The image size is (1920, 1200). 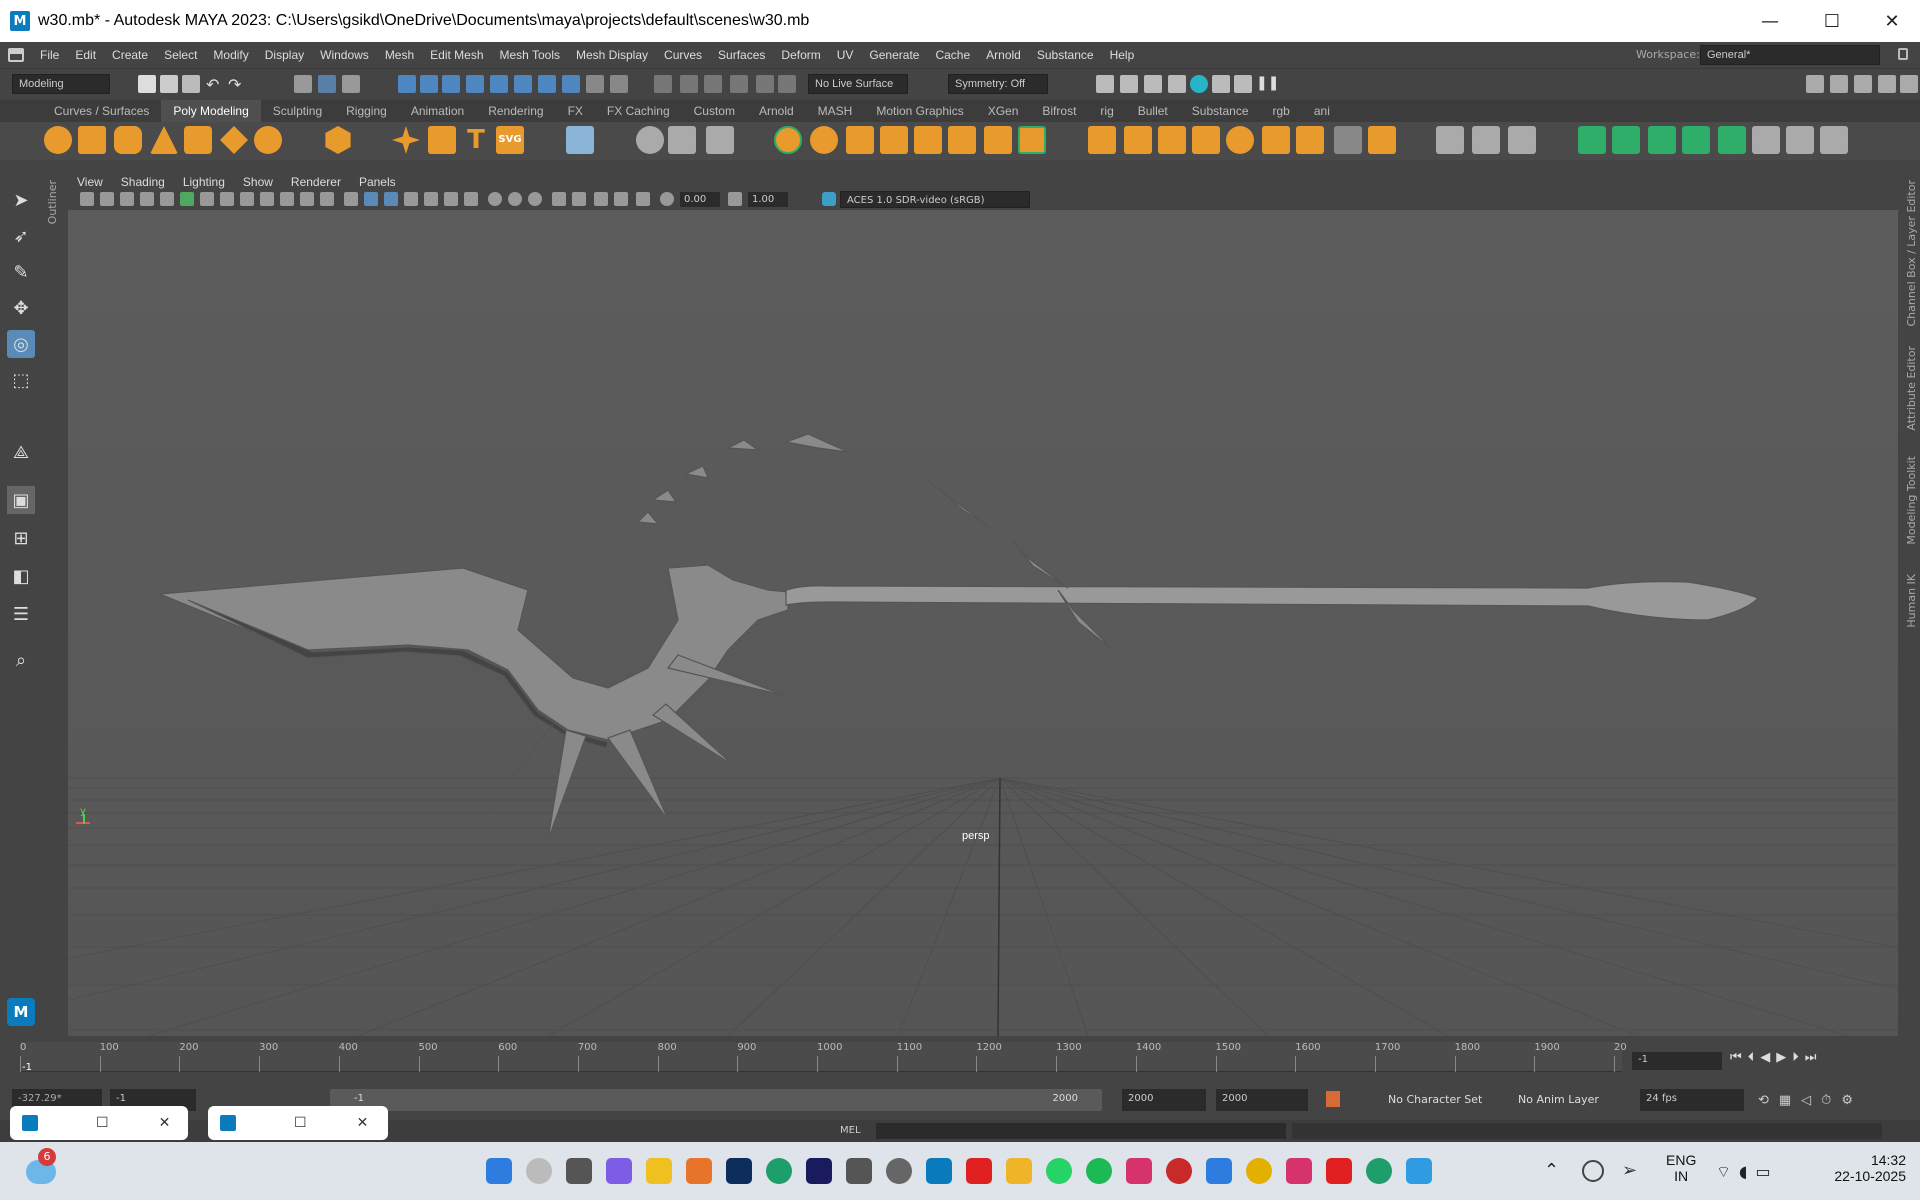 I want to click on restore-icon: ☐, so click(x=300, y=1123).